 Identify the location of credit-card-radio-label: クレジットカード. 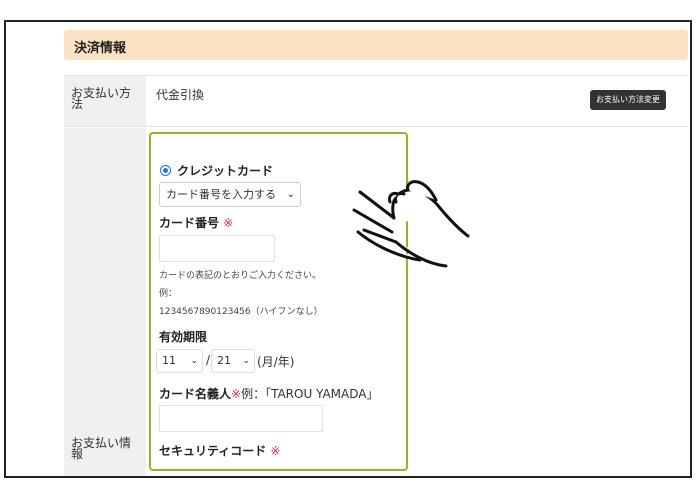
(225, 171).